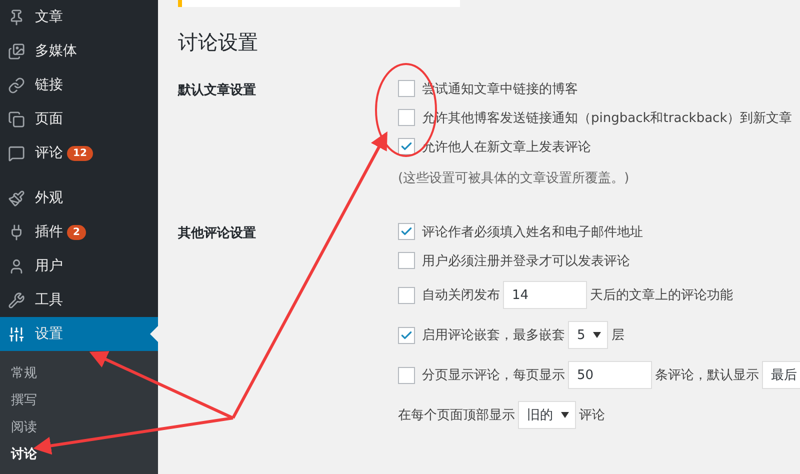 Image resolution: width=800 pixels, height=474 pixels. What do you see at coordinates (49, 232) in the screenshot?
I see `menu-label: 插件` at bounding box center [49, 232].